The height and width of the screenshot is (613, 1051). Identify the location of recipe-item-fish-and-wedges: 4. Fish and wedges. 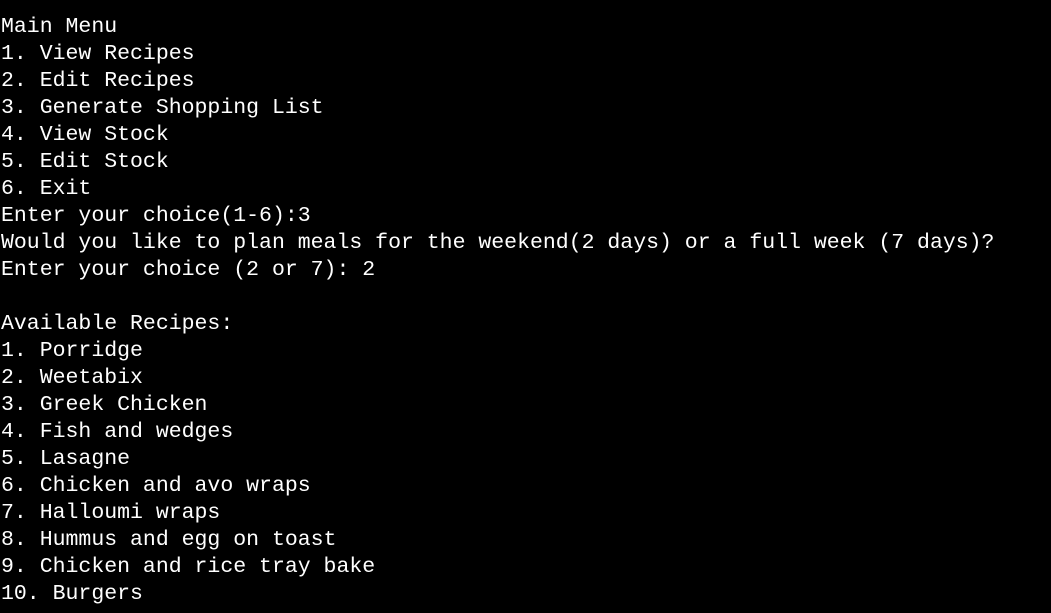
(117, 432).